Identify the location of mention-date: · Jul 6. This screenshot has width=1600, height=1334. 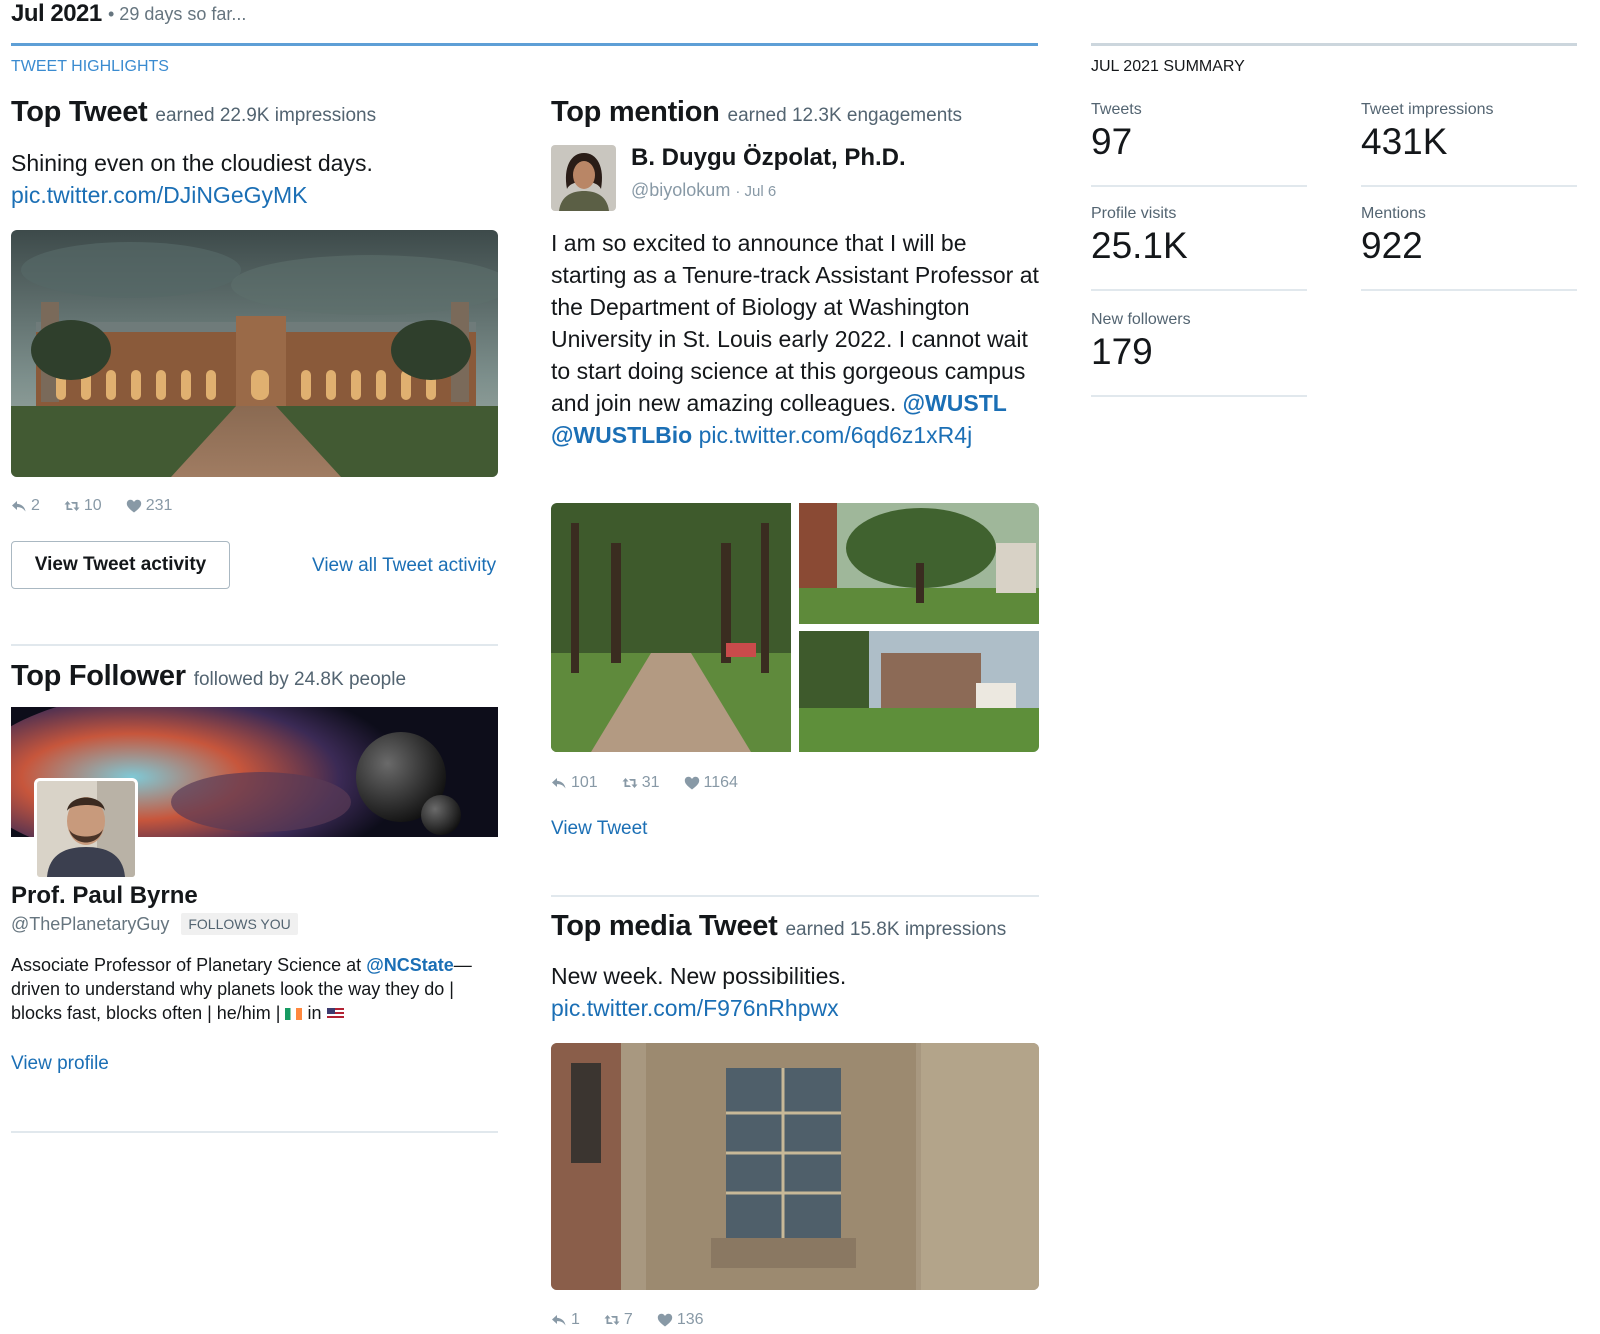
(756, 191).